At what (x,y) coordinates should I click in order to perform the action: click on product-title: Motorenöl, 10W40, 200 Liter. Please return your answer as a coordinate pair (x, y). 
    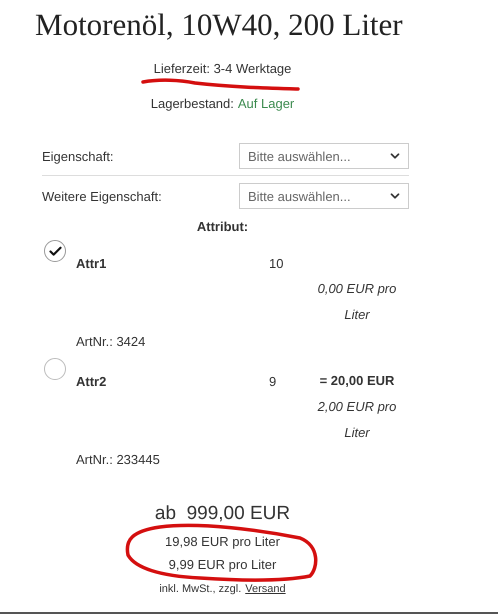
    Looking at the image, I should click on (219, 25).